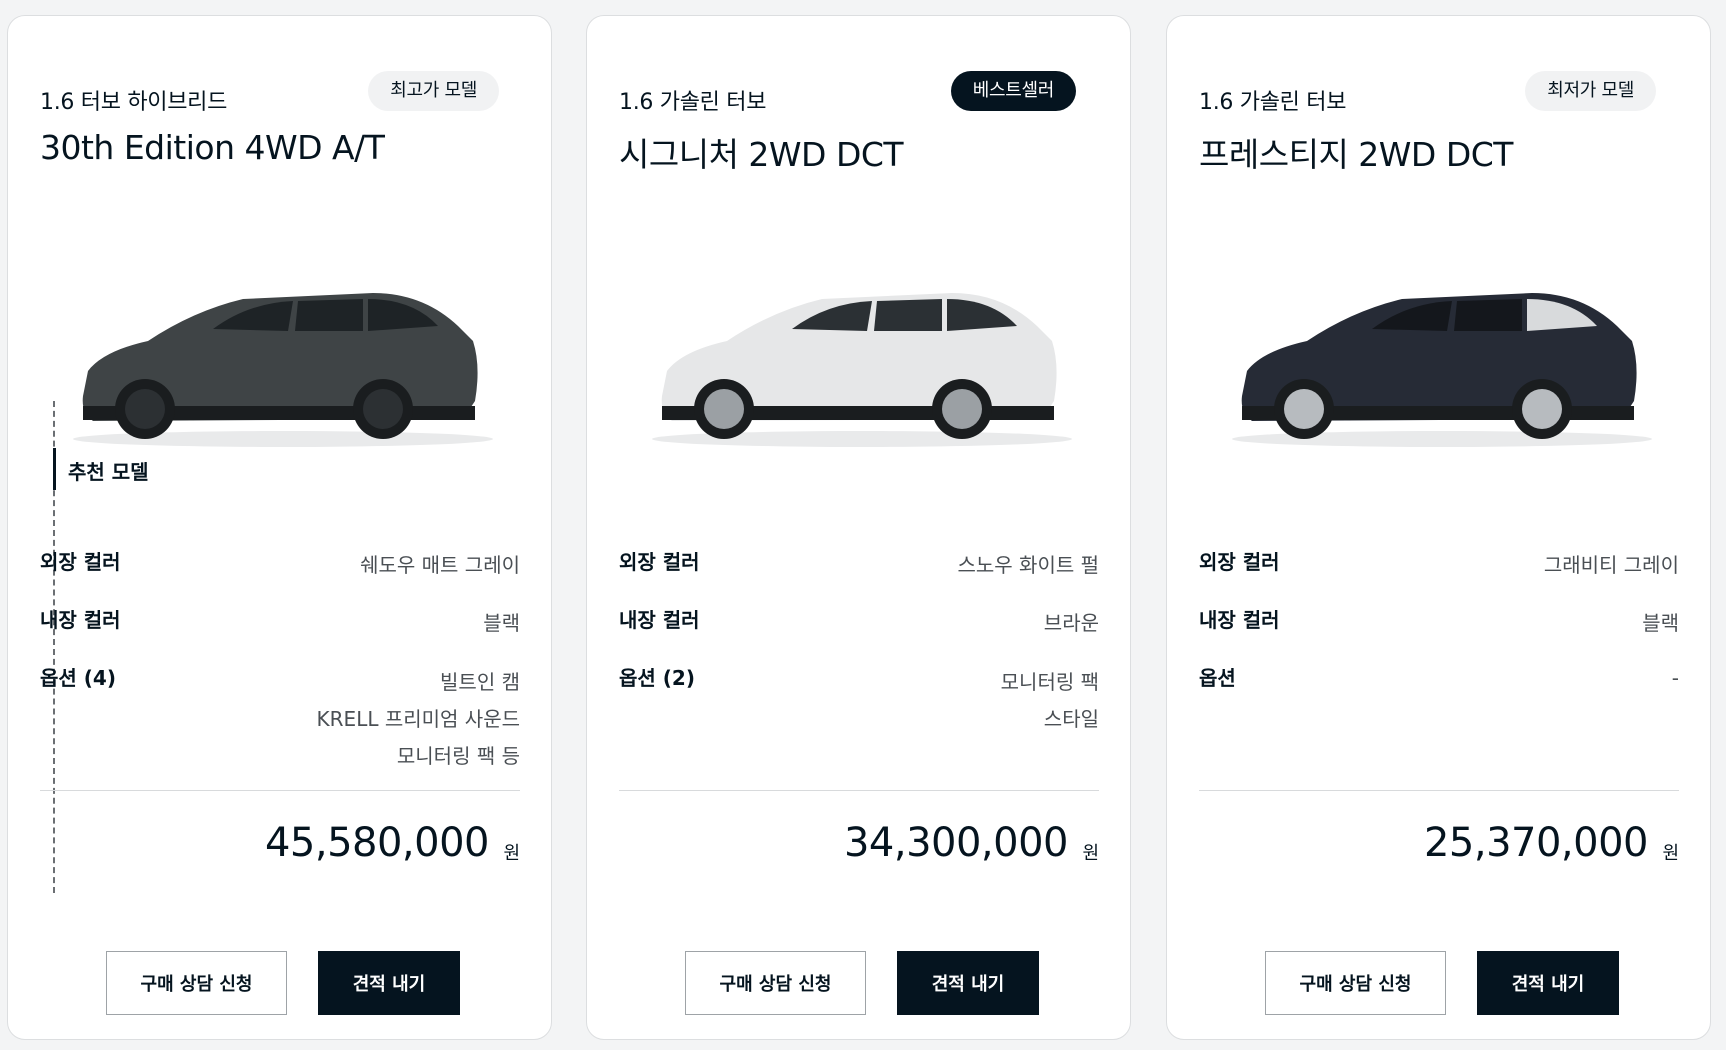 This screenshot has width=1726, height=1050. I want to click on model-name: 시그니처 2WD DCT, so click(761, 154).